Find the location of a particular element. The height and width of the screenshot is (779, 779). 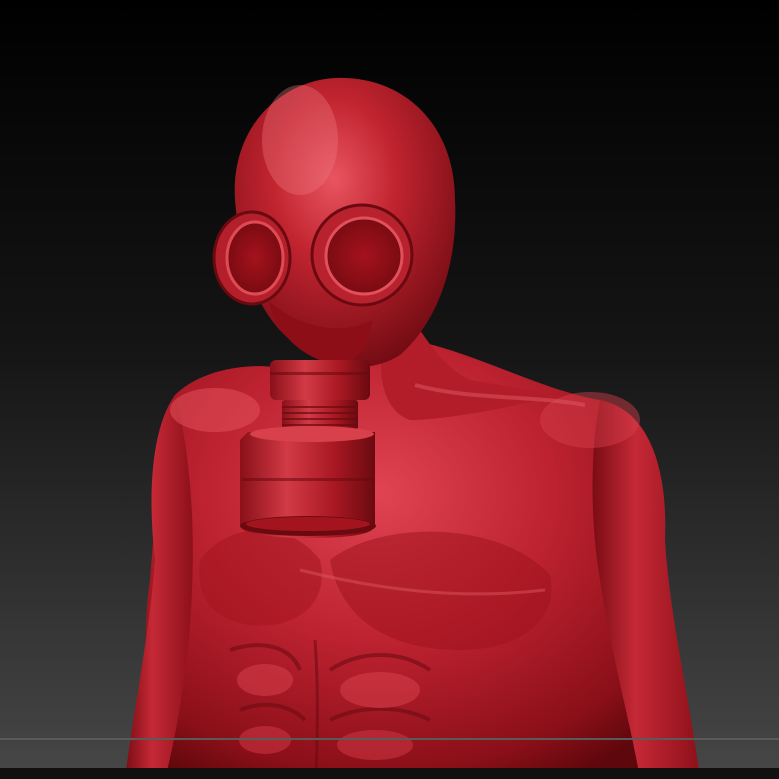

left-eyepiece-icon is located at coordinates (252, 258).